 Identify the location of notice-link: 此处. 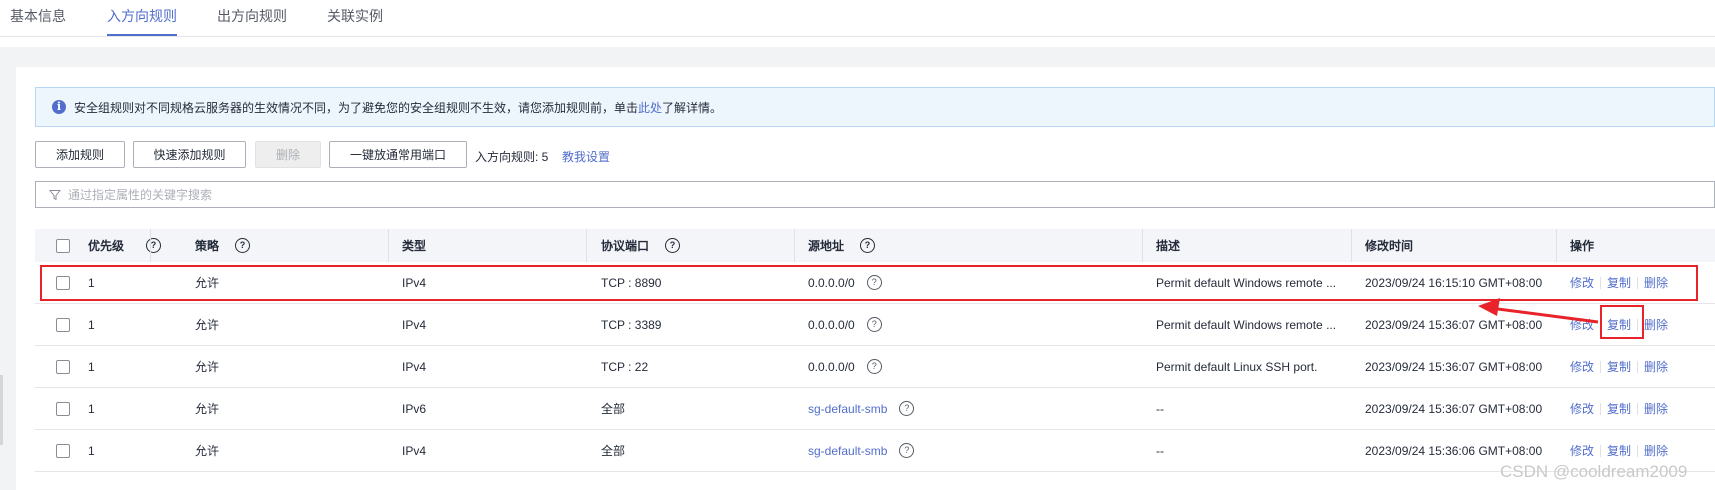
(650, 108).